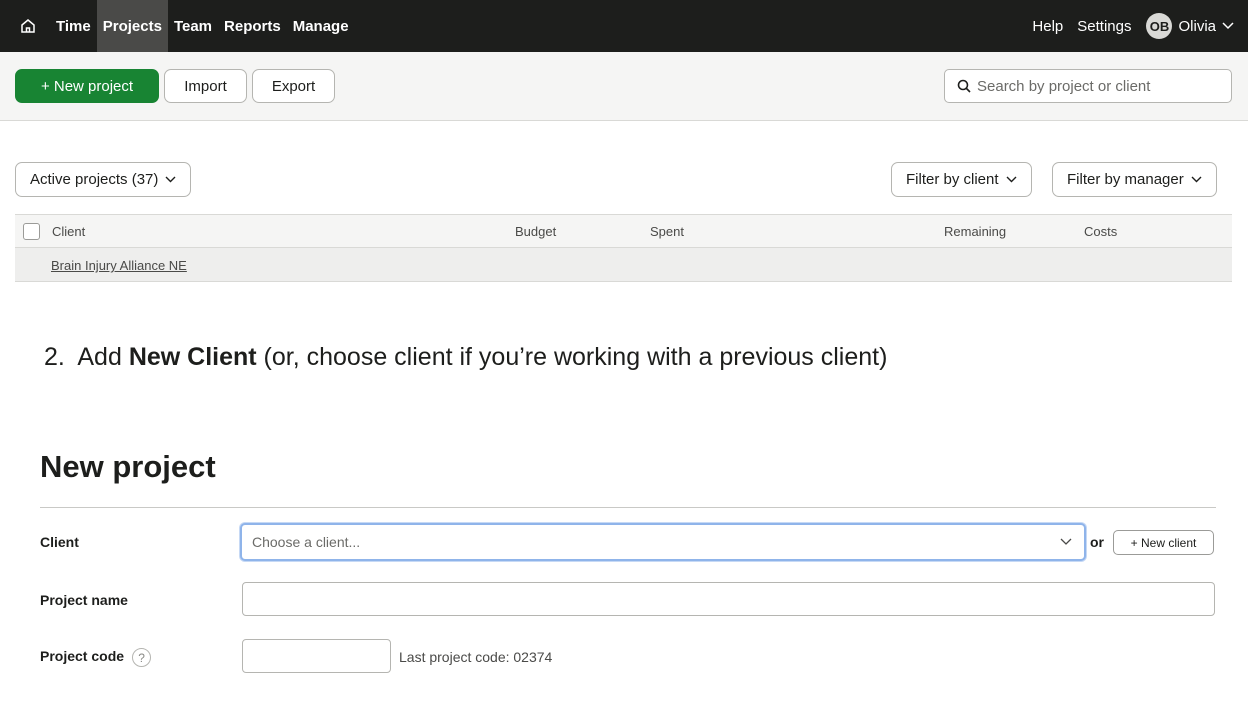 Image resolution: width=1248 pixels, height=712 pixels. What do you see at coordinates (94, 179) in the screenshot?
I see `status-filter-label: Active projects (37)` at bounding box center [94, 179].